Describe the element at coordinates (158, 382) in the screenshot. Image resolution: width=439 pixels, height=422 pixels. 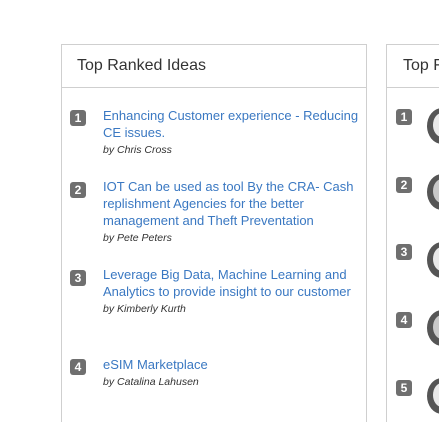
I see `author-name: Catalina Lahusen` at that location.